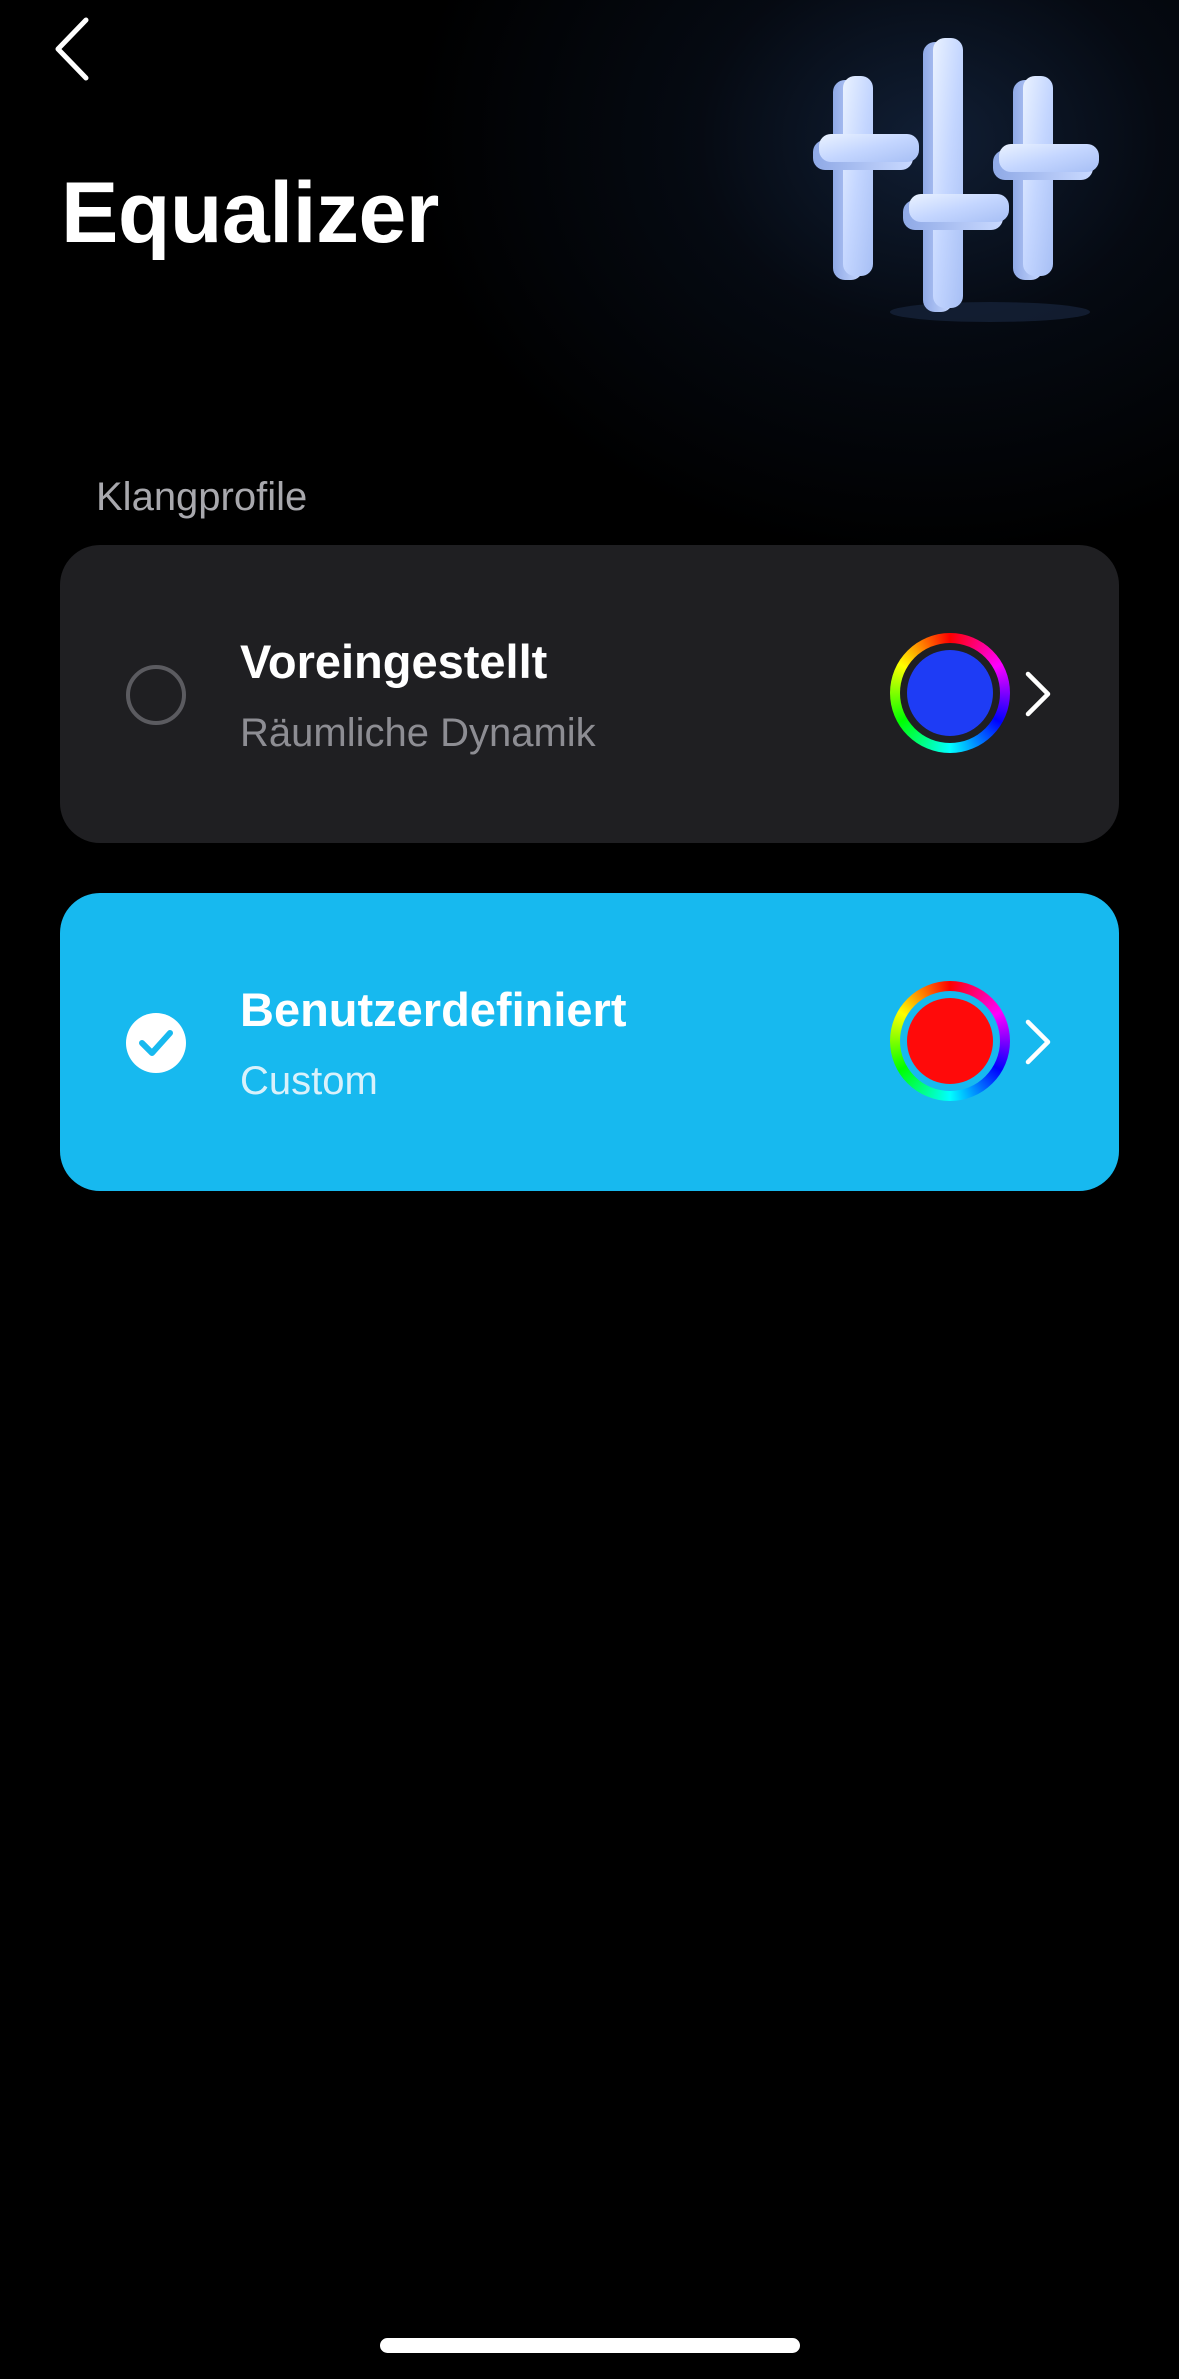 This screenshot has width=1179, height=2379. I want to click on radio-button-selected, so click(156, 1043).